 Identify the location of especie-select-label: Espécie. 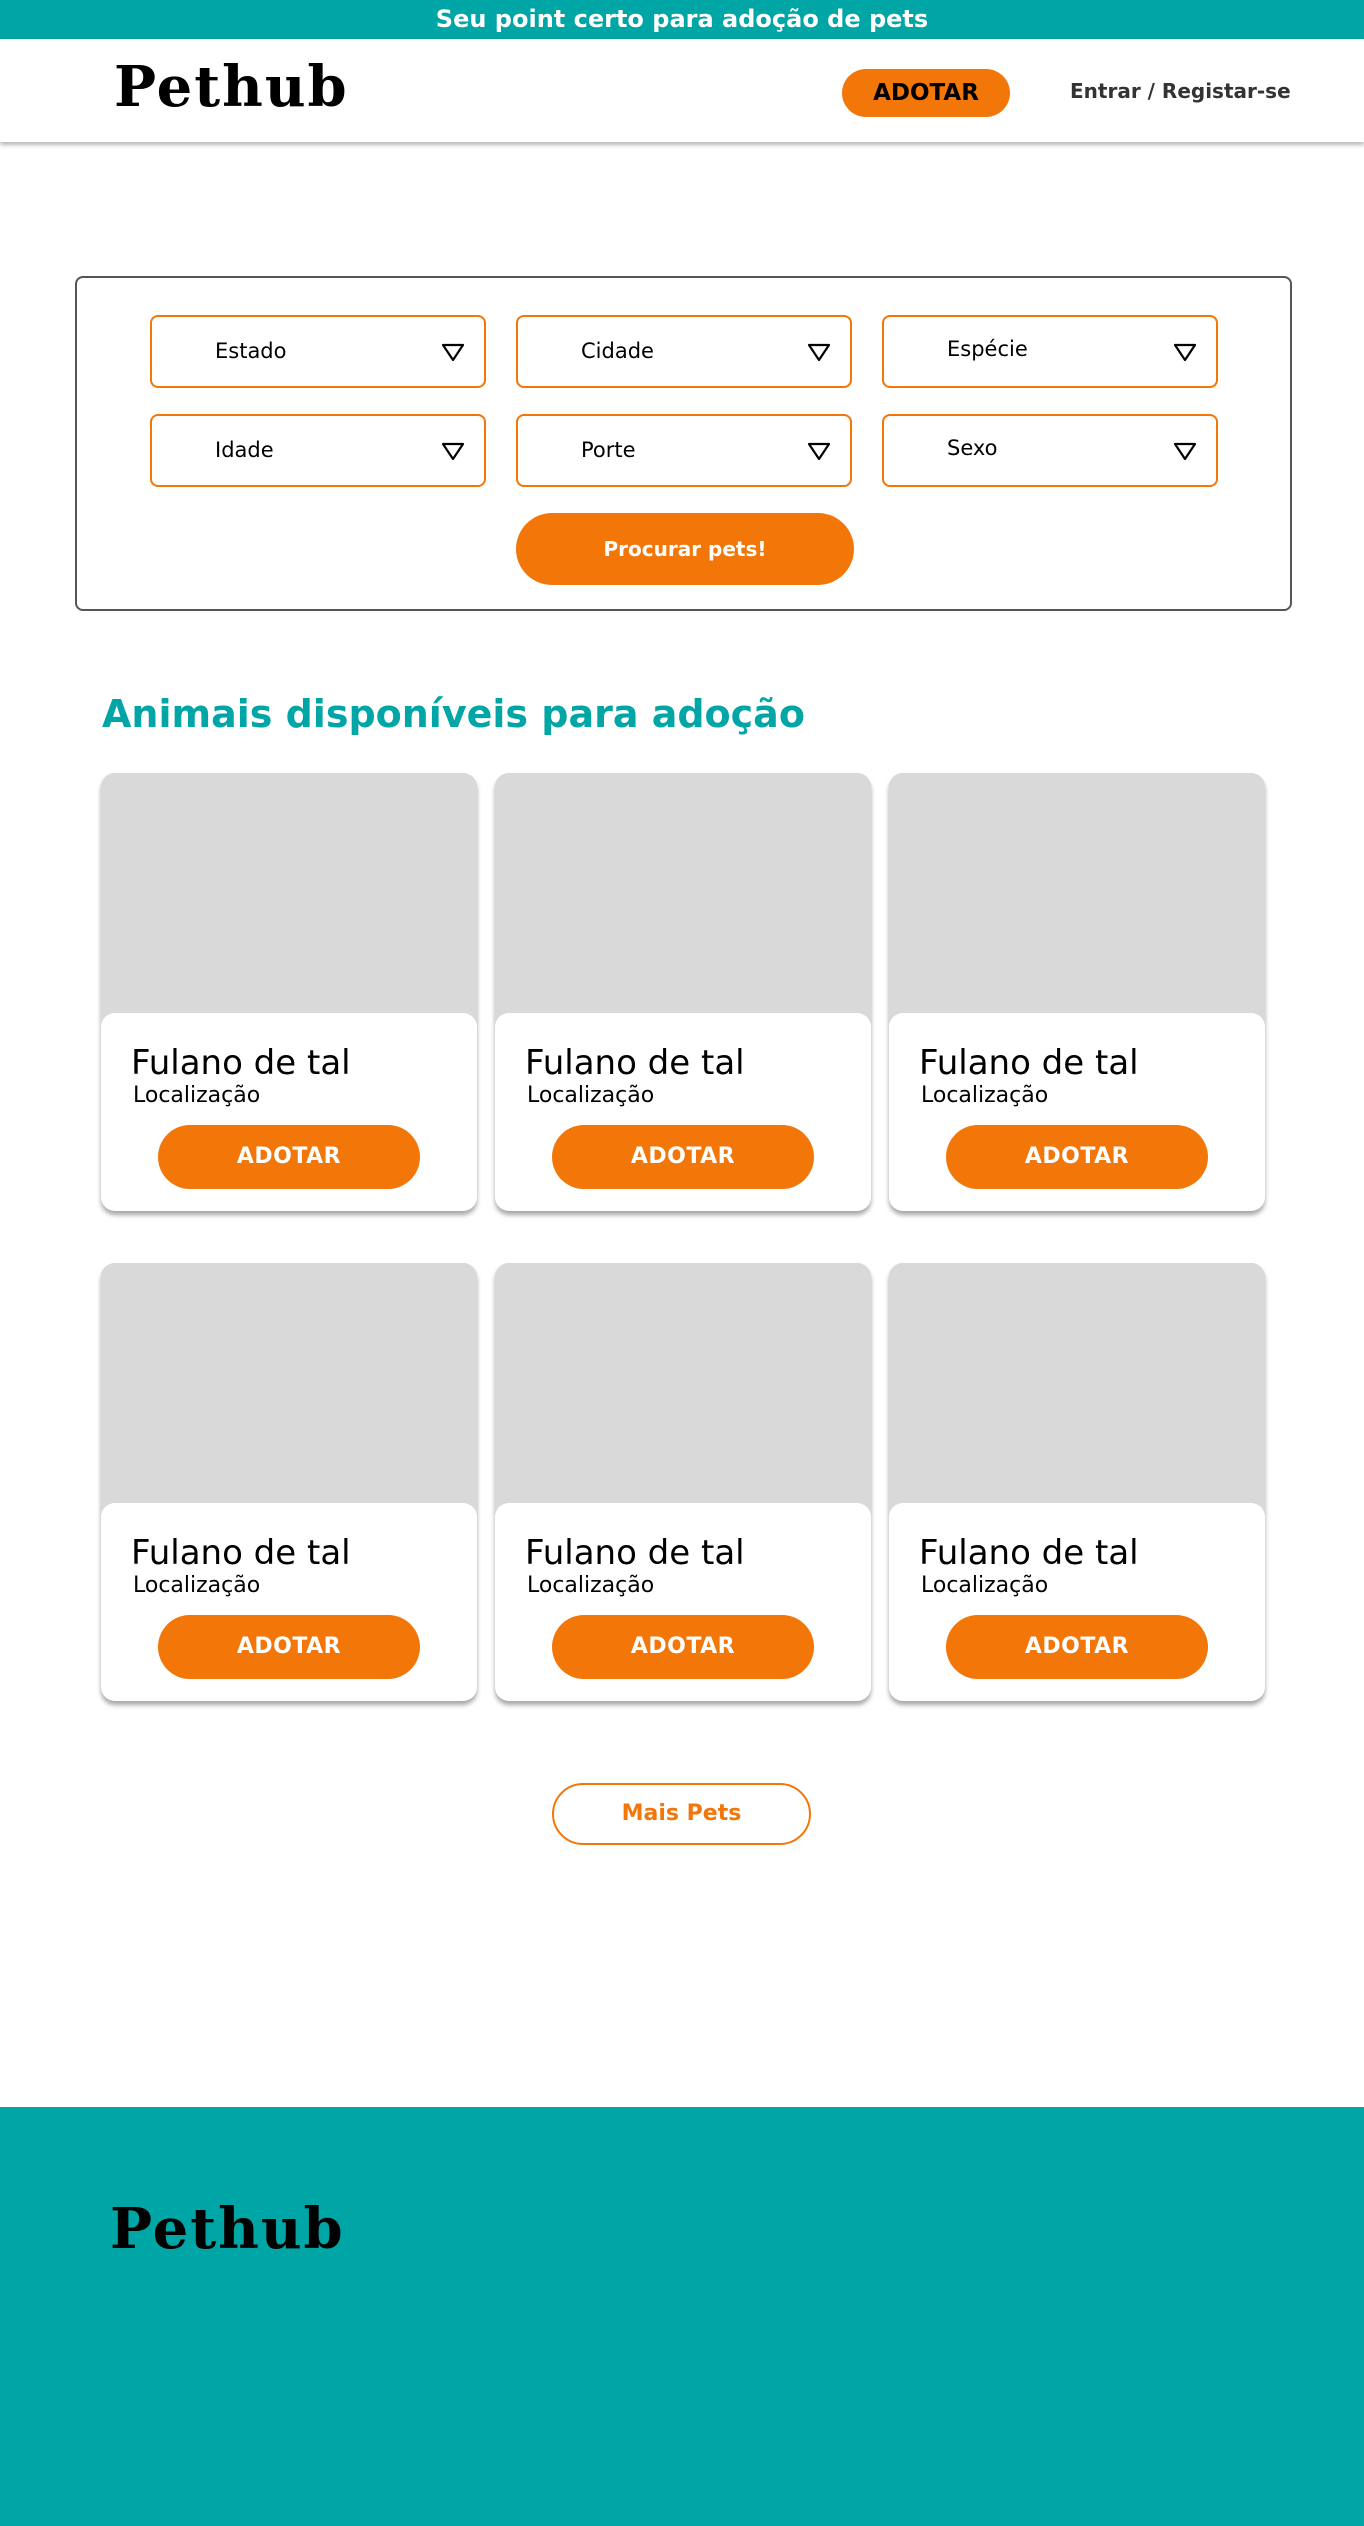
(987, 349).